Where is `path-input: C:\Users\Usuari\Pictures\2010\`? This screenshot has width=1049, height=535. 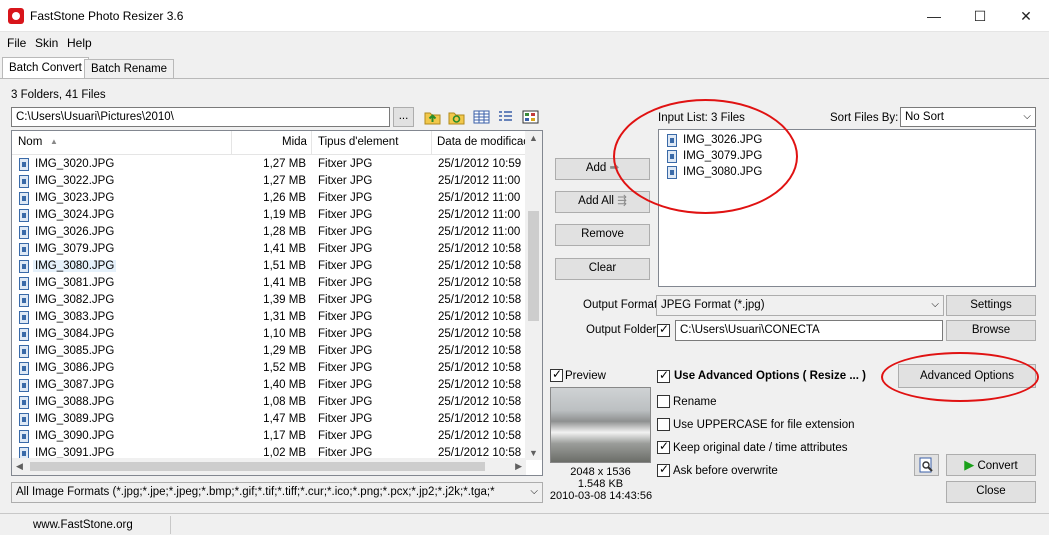 path-input: C:\Users\Usuari\Pictures\2010\ is located at coordinates (200, 117).